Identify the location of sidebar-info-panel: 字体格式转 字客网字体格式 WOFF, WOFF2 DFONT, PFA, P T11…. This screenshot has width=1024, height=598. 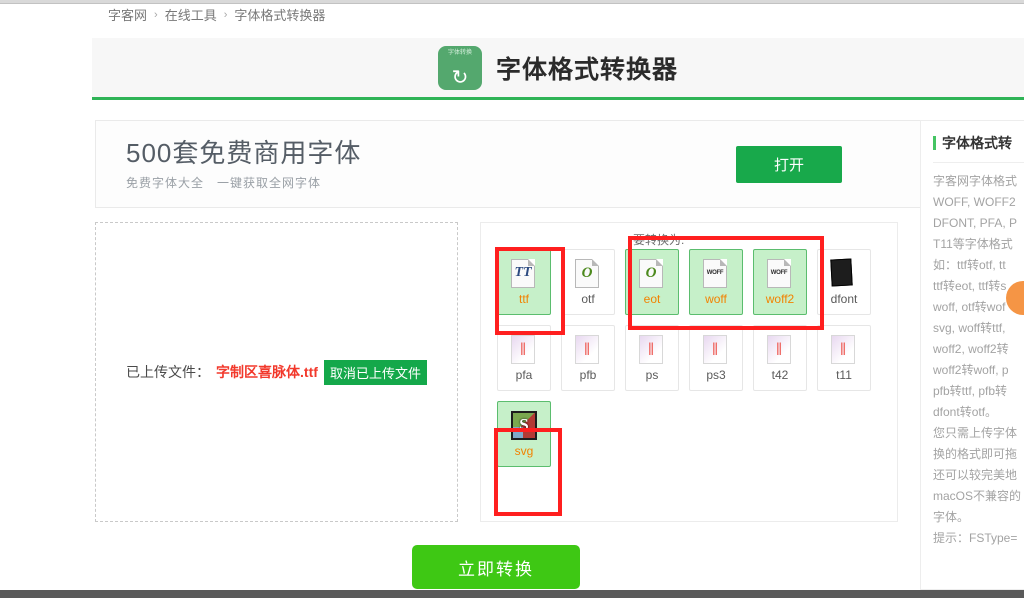
(972, 355).